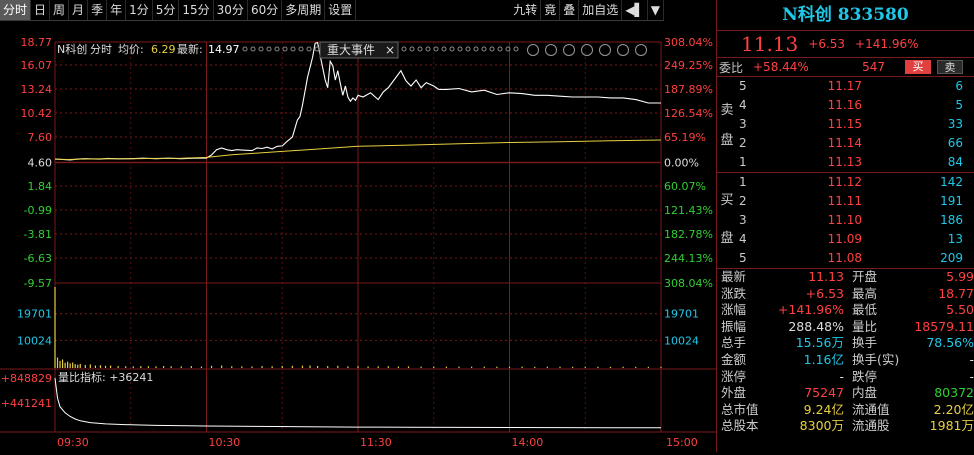 The height and width of the screenshot is (455, 974). Describe the element at coordinates (16, 10) in the screenshot. I see `period-tab-0: 分时` at that location.